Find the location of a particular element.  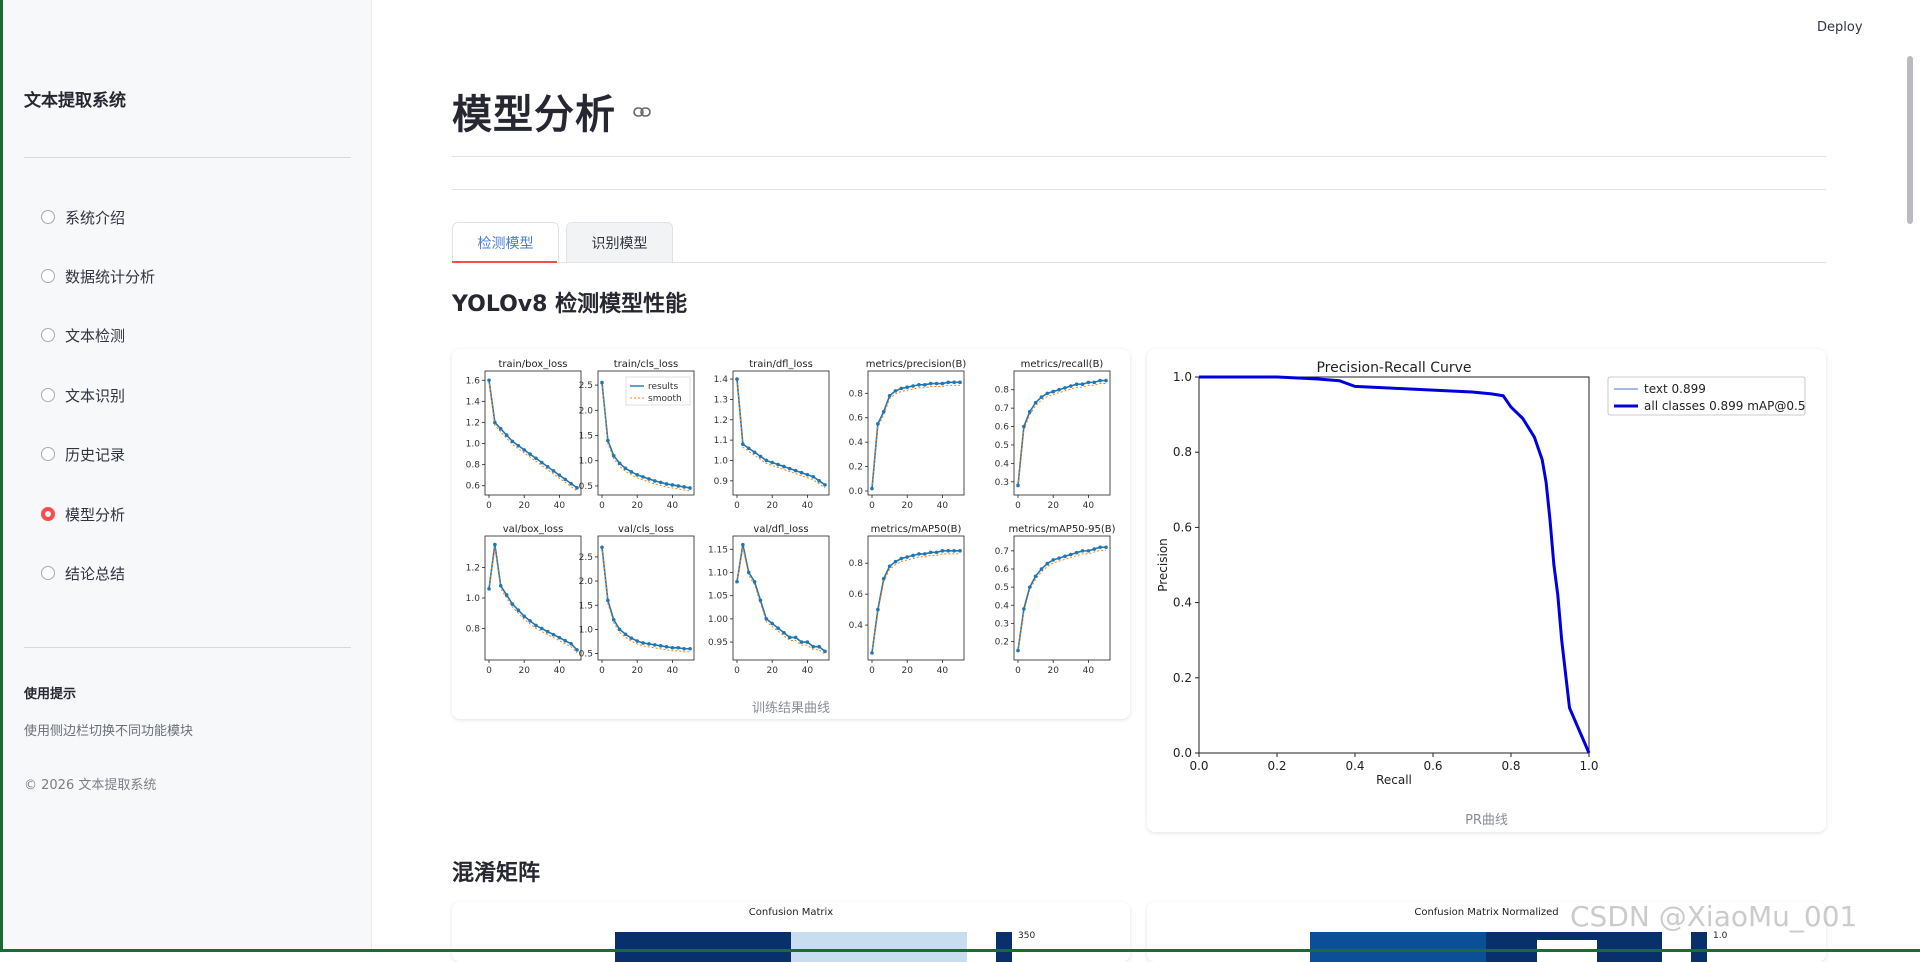

nav-item-history: 历史记录 is located at coordinates (83, 454).